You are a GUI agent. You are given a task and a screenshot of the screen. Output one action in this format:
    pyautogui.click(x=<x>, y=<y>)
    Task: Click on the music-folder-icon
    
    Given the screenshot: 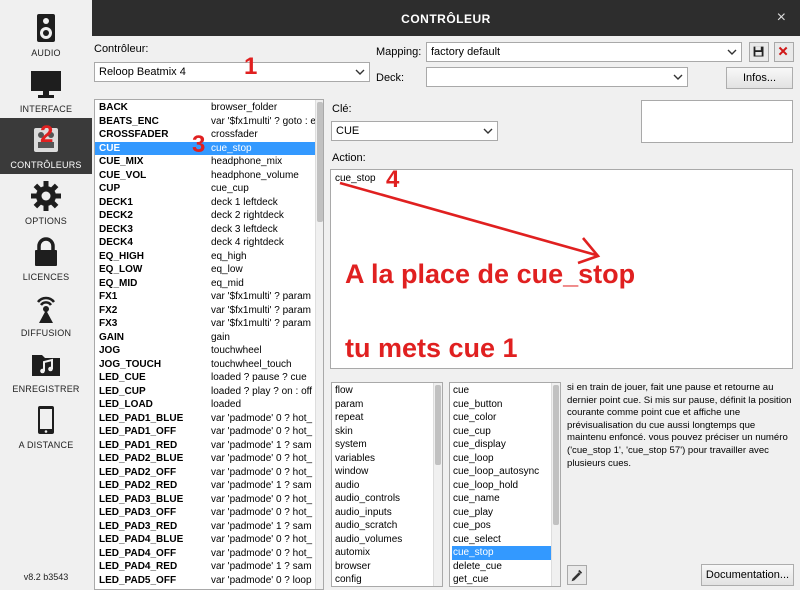 What is the action you would take?
    pyautogui.click(x=46, y=365)
    